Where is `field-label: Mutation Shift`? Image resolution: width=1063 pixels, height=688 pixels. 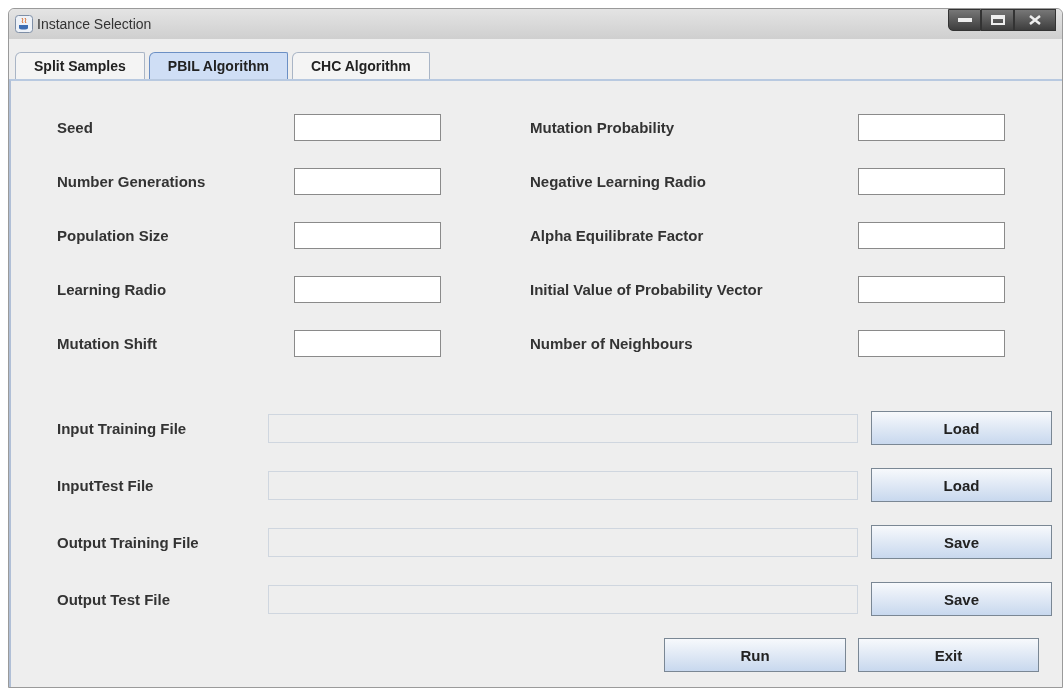
field-label: Mutation Shift is located at coordinates (107, 343).